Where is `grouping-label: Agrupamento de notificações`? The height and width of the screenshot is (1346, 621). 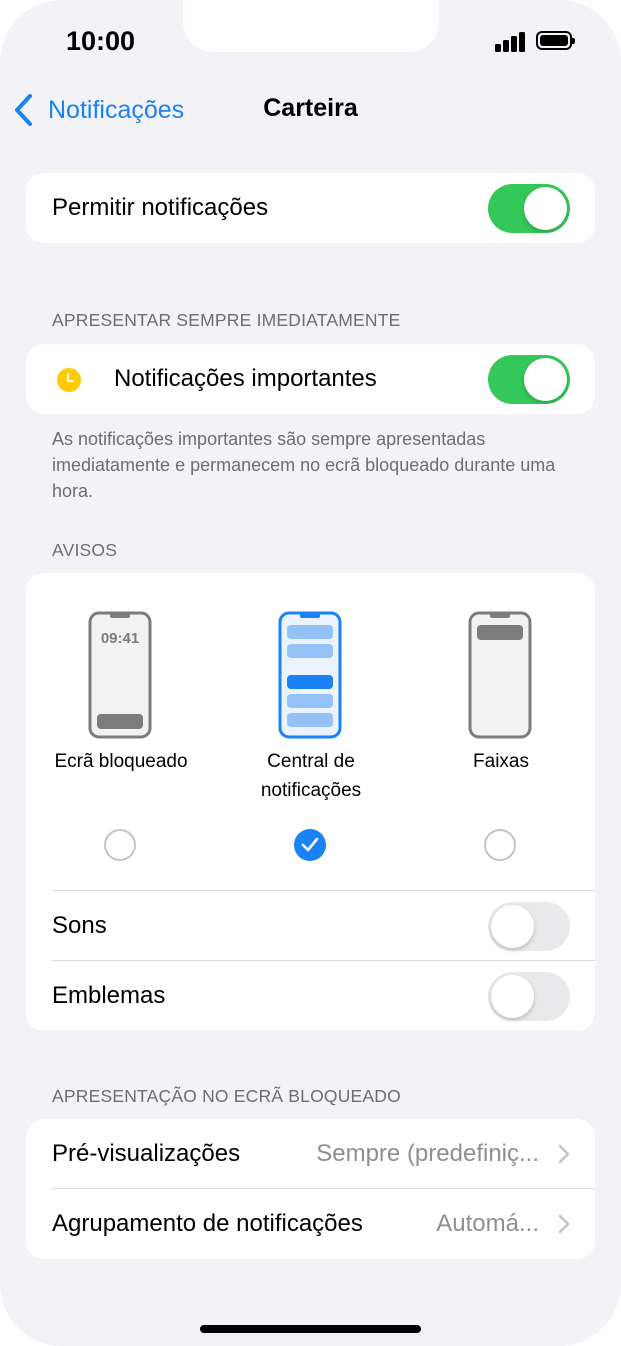
grouping-label: Agrupamento de notificações is located at coordinates (207, 1223).